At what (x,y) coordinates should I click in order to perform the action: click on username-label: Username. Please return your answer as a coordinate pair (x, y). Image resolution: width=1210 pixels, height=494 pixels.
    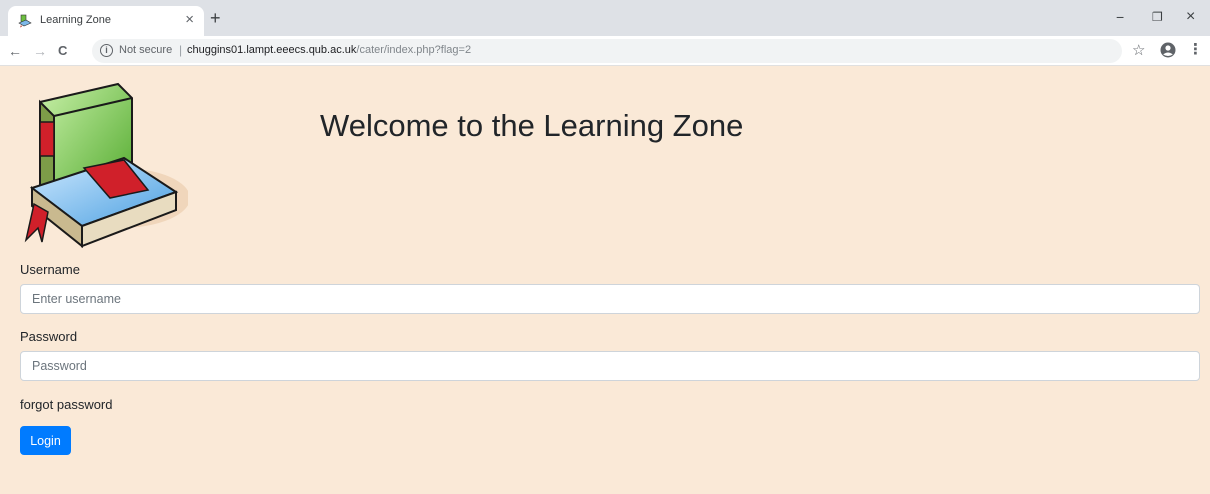
    Looking at the image, I should click on (50, 269).